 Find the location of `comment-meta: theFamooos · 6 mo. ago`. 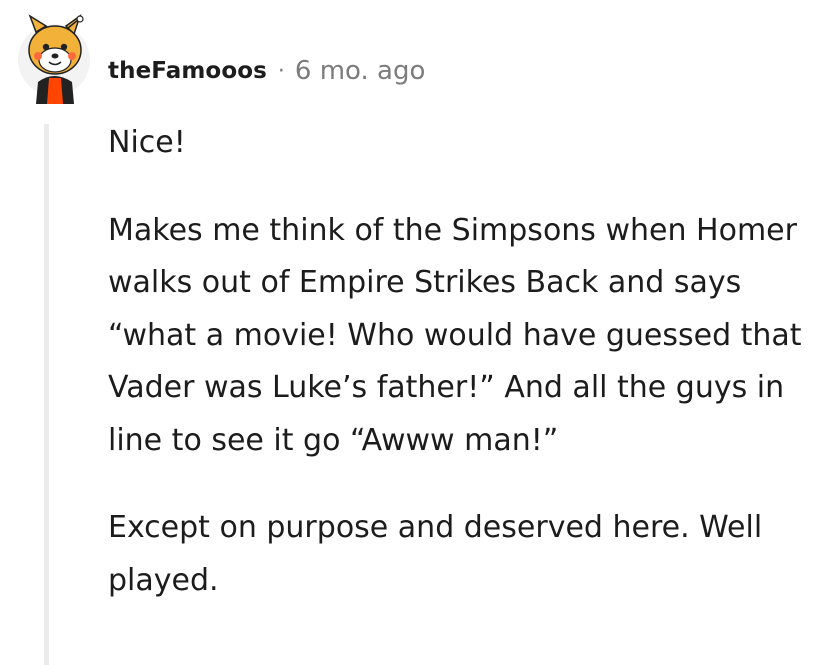

comment-meta: theFamooos · 6 mo. ago is located at coordinates (266, 71).